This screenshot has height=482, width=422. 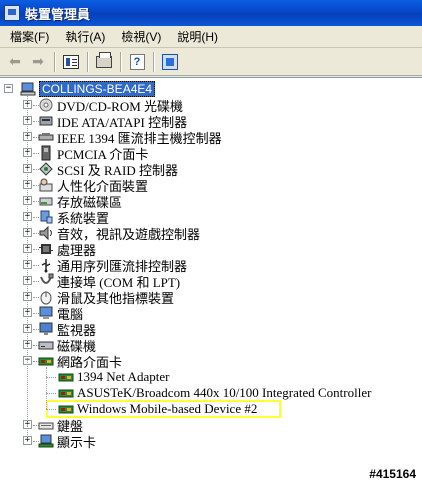 I want to click on pcmcia-icon, so click(x=46, y=153).